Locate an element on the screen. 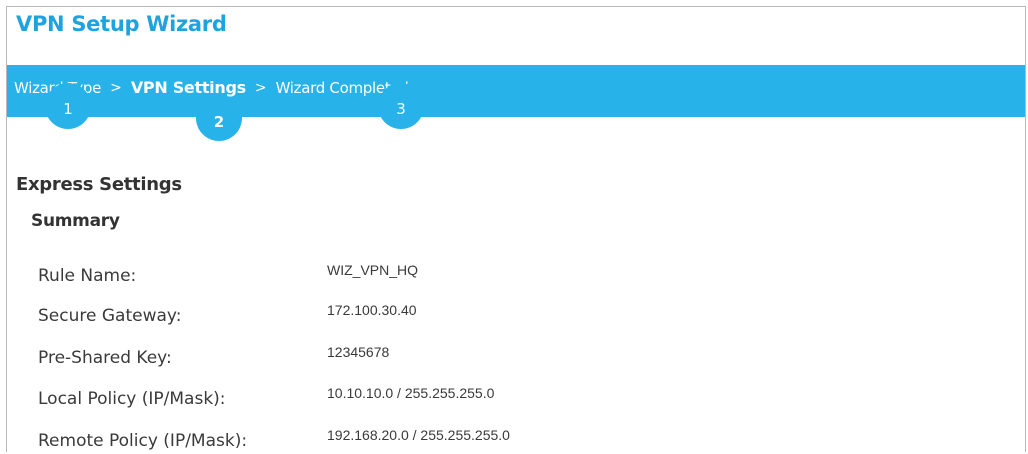 The image size is (1028, 454). summary-row-secure-gateway: Secure Gateway: 172.100.30.40 is located at coordinates (488, 315).